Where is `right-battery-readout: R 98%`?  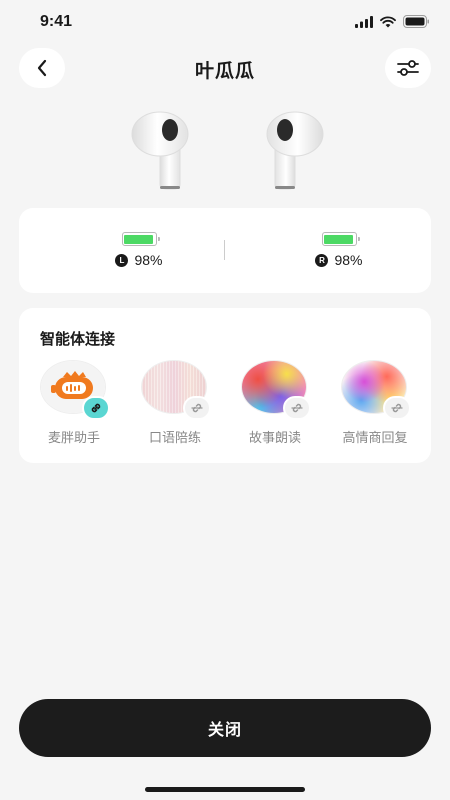 right-battery-readout: R 98% is located at coordinates (339, 260).